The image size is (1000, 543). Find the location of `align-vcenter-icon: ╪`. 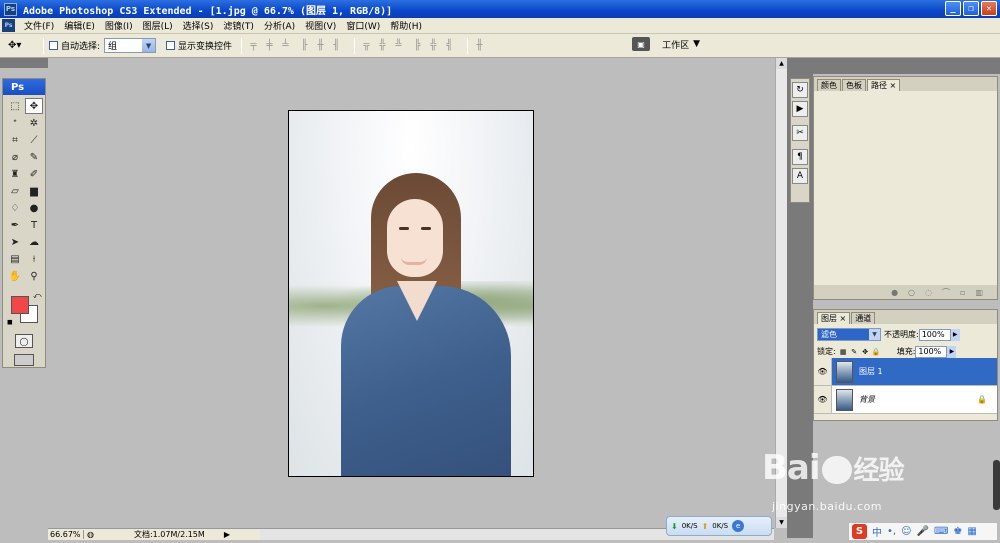

align-vcenter-icon: ╪ is located at coordinates (269, 46).